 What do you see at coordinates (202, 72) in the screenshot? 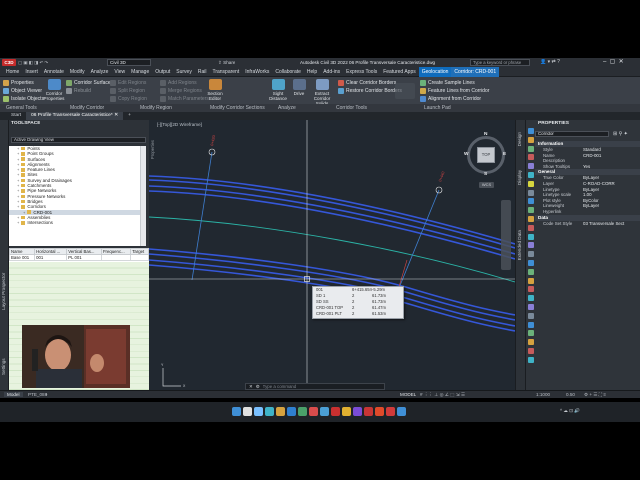
I see `ribbon-tab: Rail` at bounding box center [202, 72].